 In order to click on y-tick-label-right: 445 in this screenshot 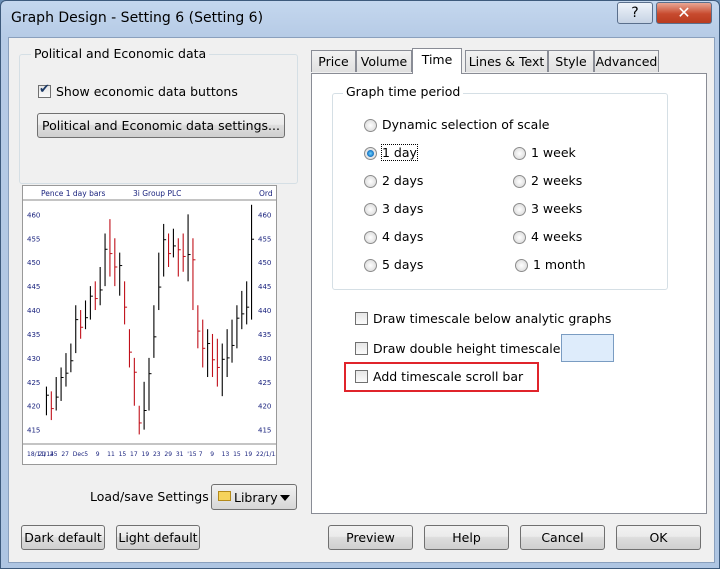, I will do `click(264, 287)`.